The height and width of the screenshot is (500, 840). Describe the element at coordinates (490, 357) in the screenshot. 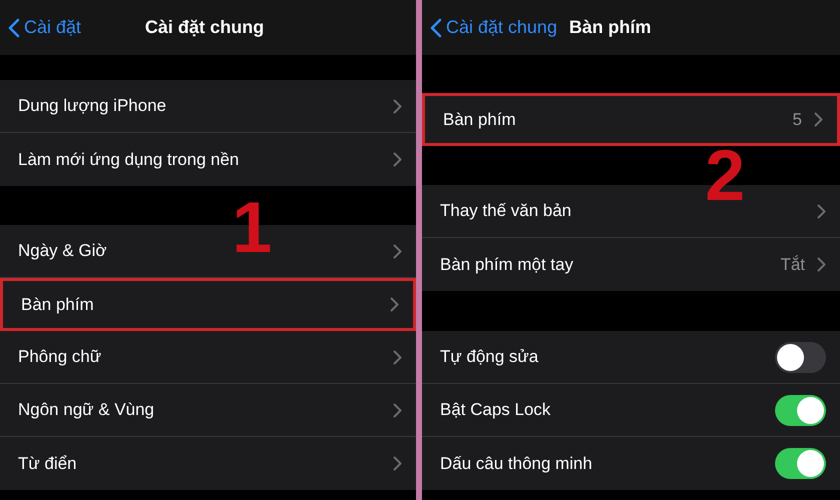

I see `row-label: Tự động sửa` at that location.